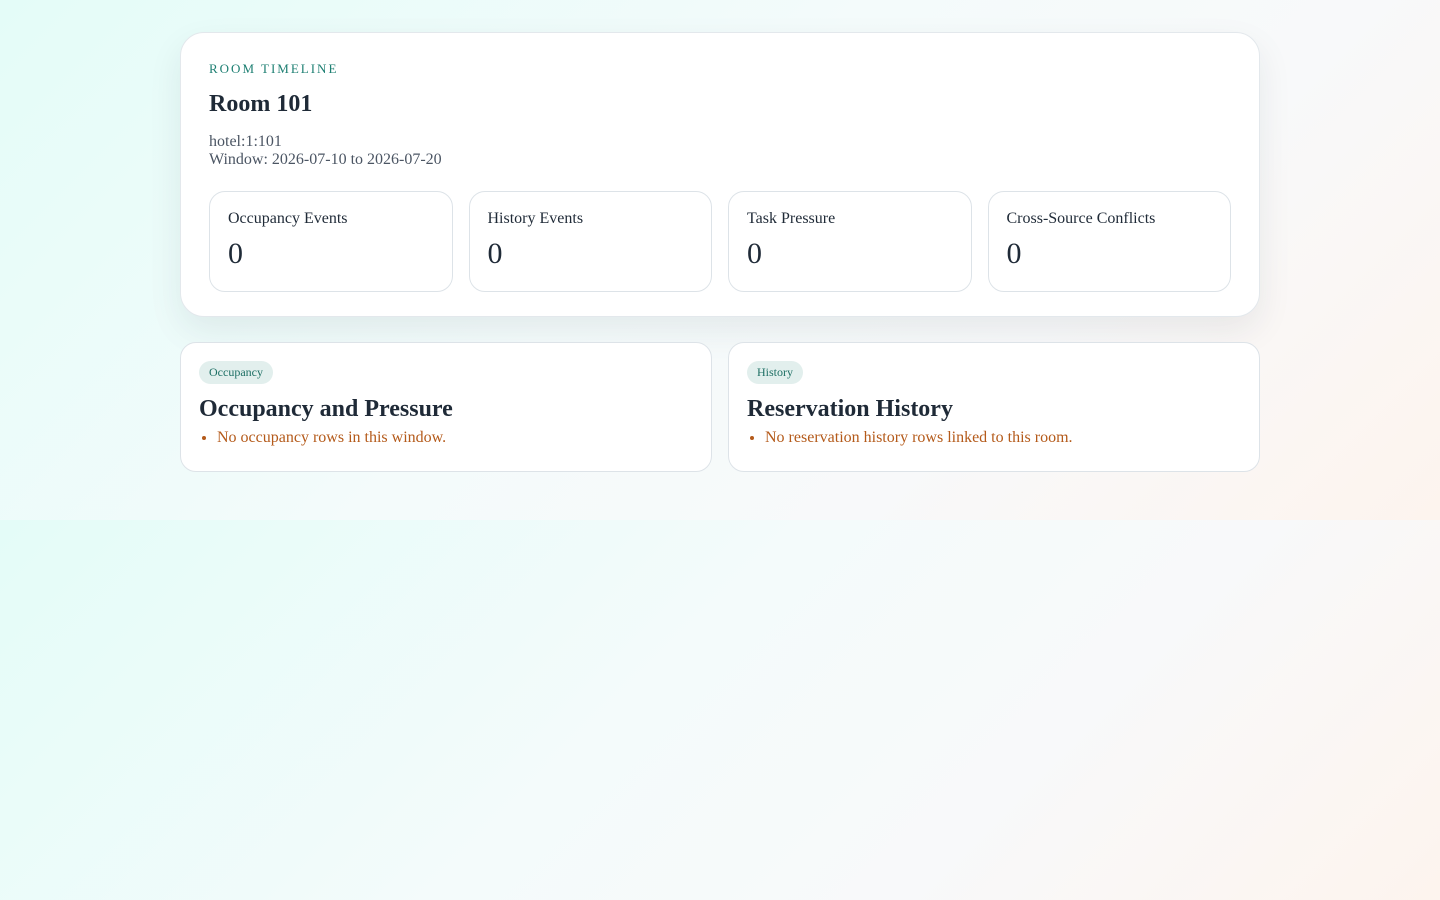  What do you see at coordinates (775, 372) in the screenshot?
I see `history-chip: History` at bounding box center [775, 372].